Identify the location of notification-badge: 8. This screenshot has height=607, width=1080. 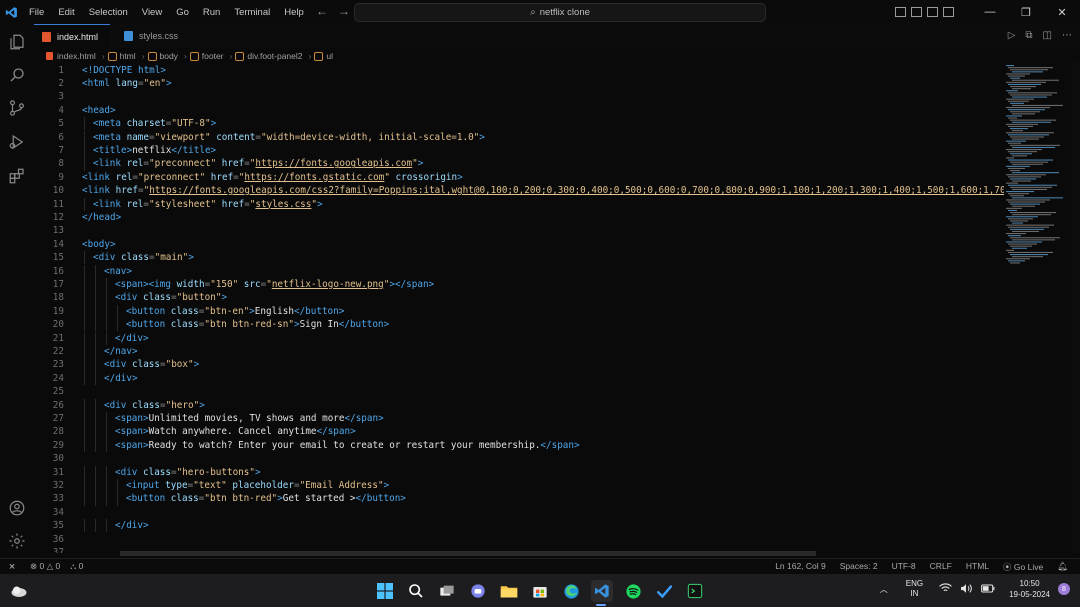
(1064, 589).